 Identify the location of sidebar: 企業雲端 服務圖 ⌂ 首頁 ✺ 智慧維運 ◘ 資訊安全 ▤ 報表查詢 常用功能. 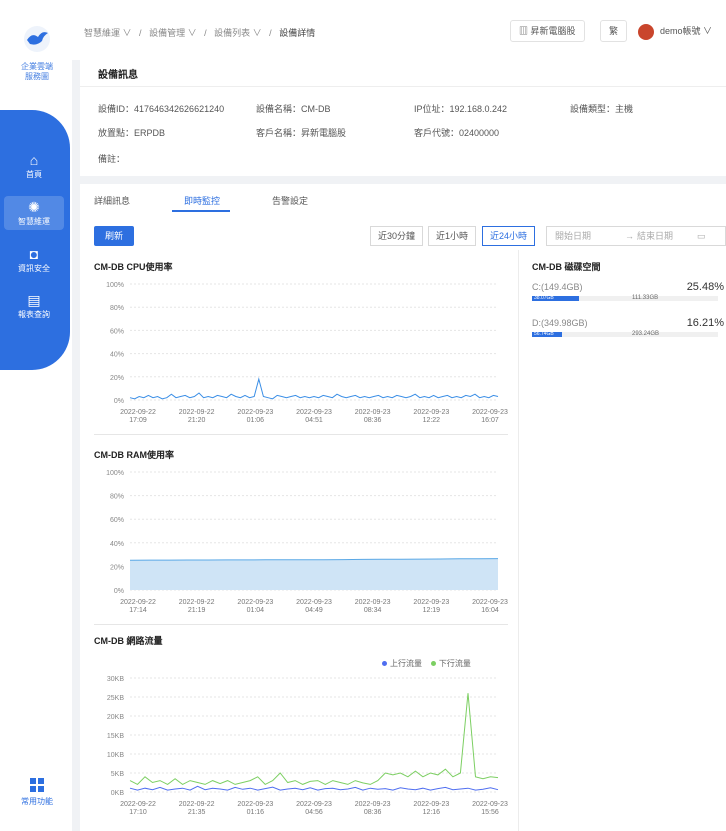
(36, 415).